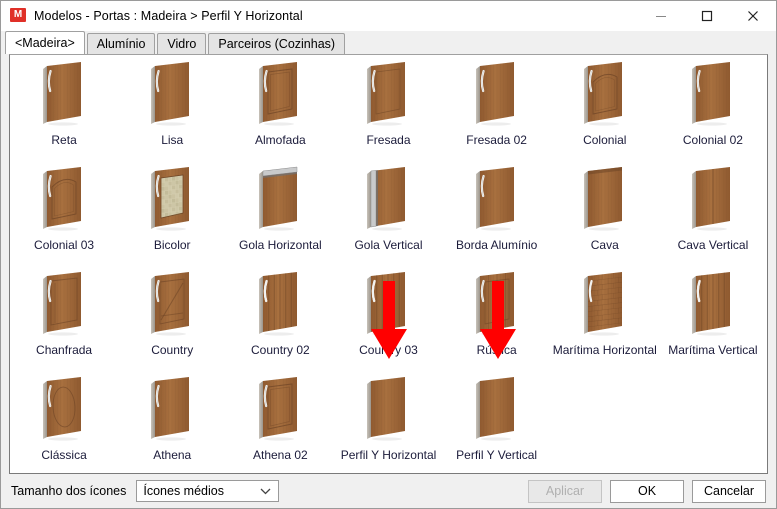 Image resolution: width=777 pixels, height=509 pixels. I want to click on tab-0: <Madeira>, so click(45, 42).